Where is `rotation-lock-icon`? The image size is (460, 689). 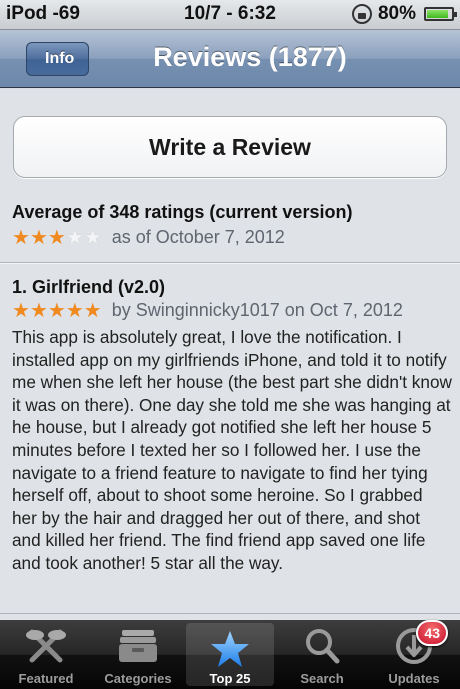 rotation-lock-icon is located at coordinates (361, 14).